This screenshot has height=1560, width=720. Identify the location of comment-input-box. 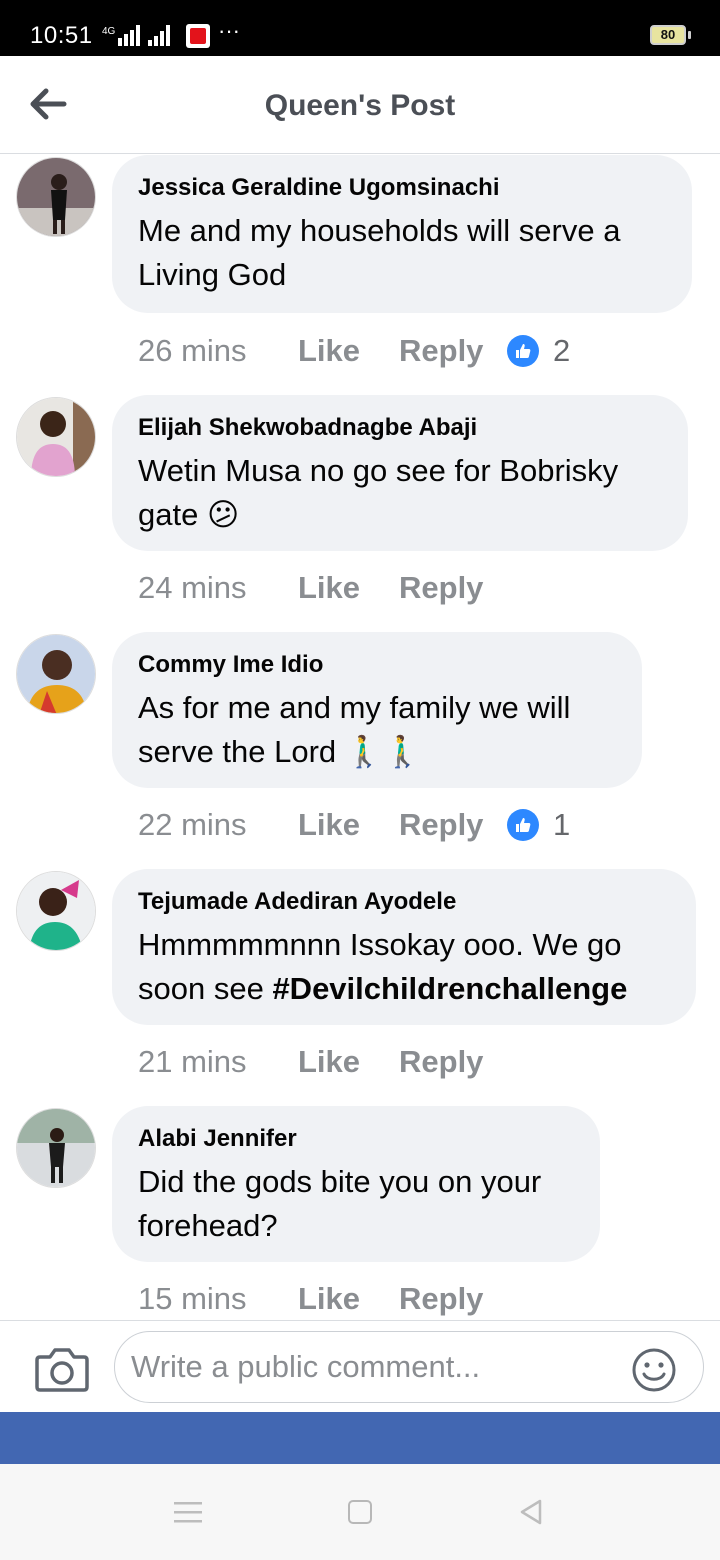
(409, 1367).